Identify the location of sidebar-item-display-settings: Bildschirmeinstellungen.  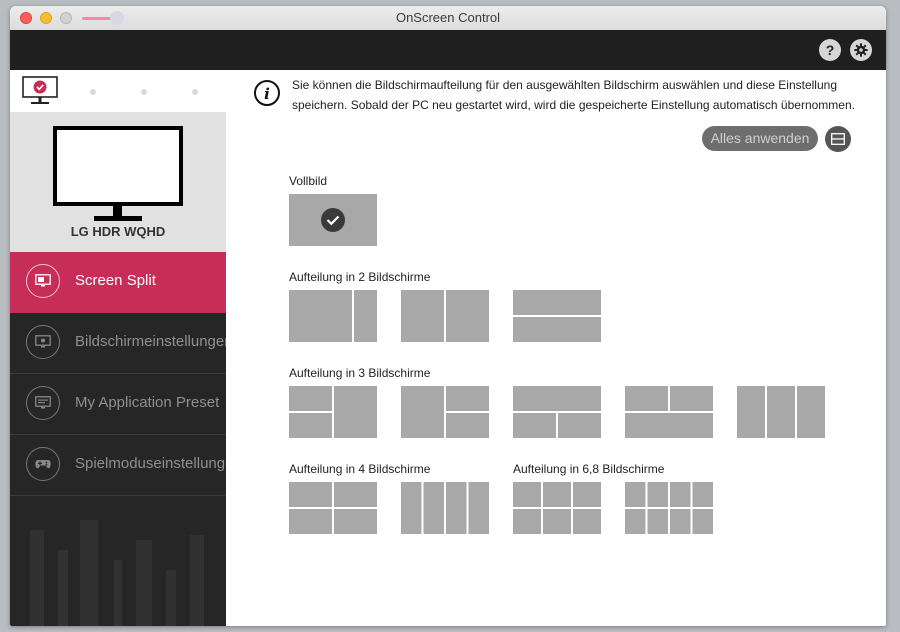
(121, 343).